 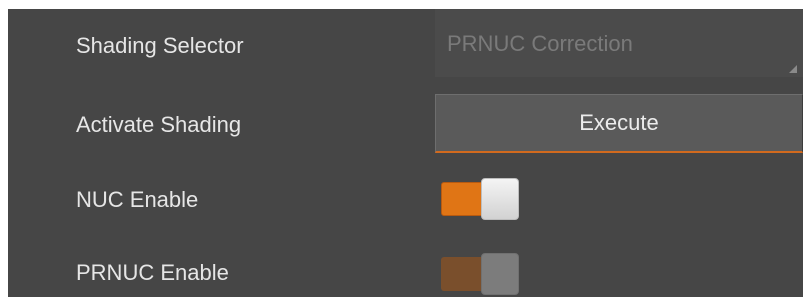 I want to click on dropdown-arrow-icon, so click(x=793, y=69).